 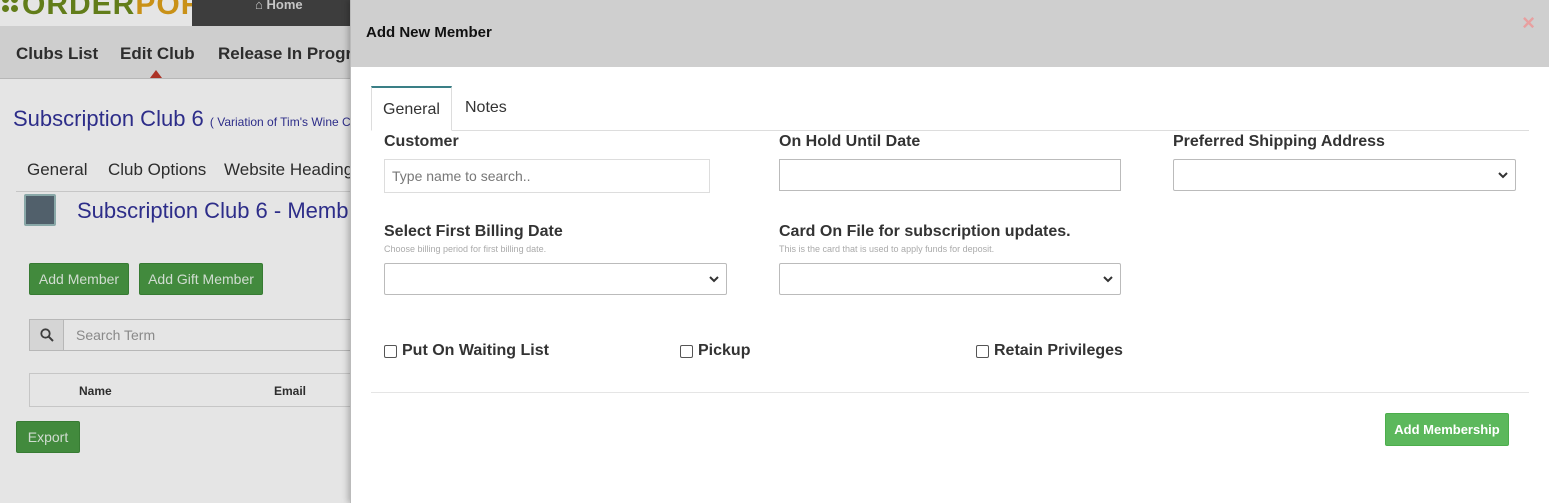 I want to click on card-on-file-select, so click(x=950, y=279).